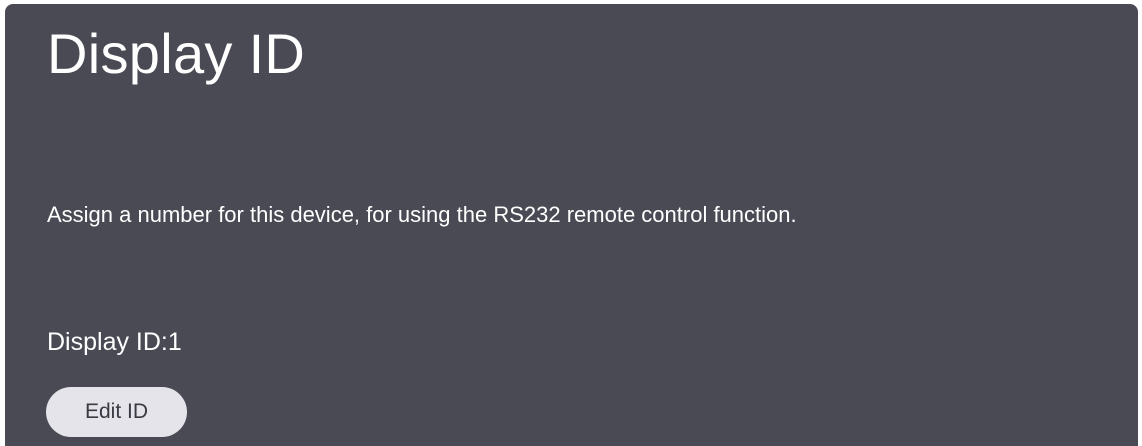 The height and width of the screenshot is (446, 1142). Describe the element at coordinates (176, 53) in the screenshot. I see `page-title: Display ID` at that location.